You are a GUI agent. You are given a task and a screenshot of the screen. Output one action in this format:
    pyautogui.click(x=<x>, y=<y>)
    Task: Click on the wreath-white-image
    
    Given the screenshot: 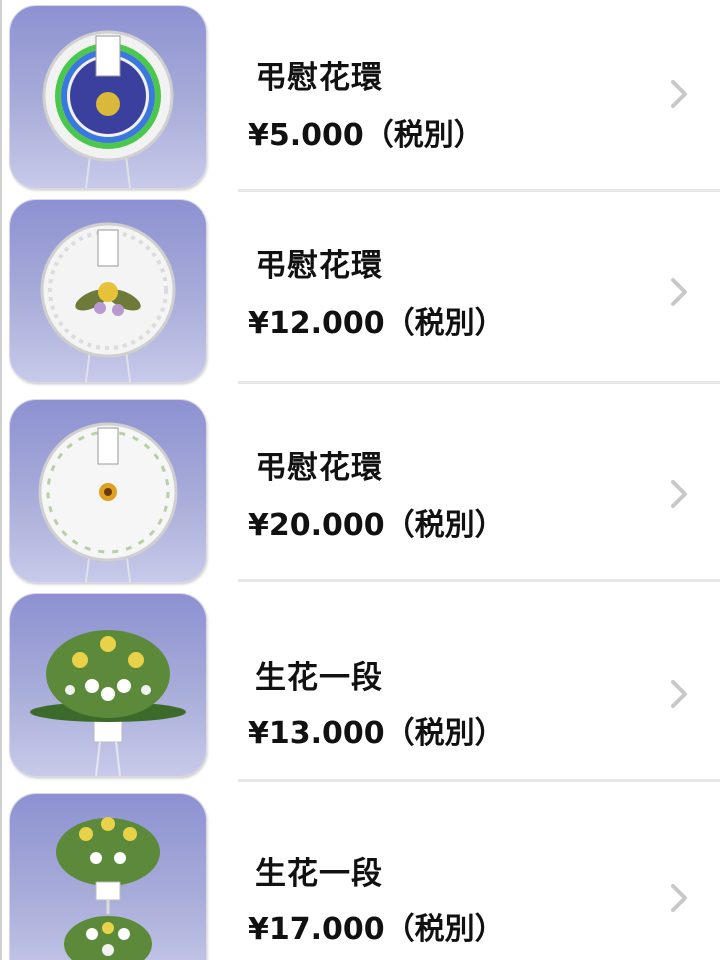 What is the action you would take?
    pyautogui.click(x=108, y=491)
    